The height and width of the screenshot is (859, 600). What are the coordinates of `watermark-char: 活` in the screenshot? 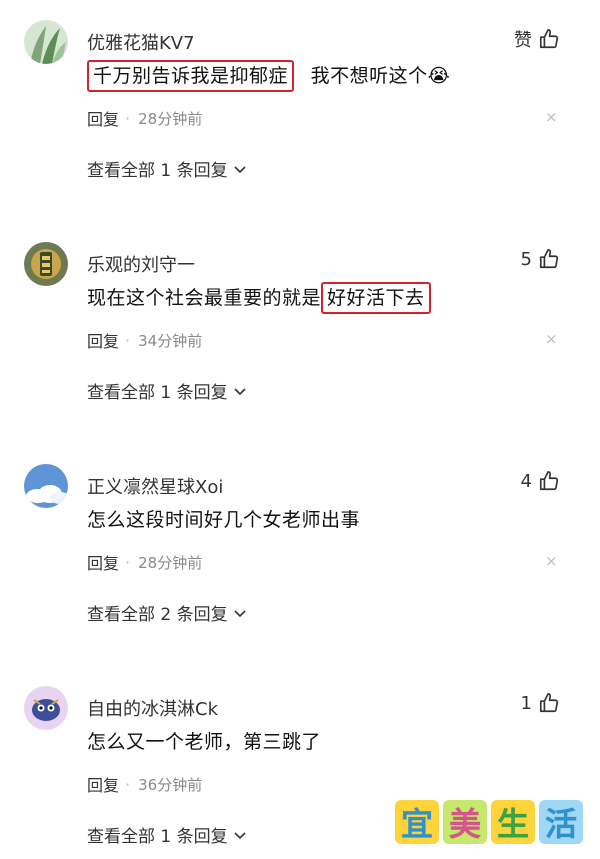 It's located at (561, 822).